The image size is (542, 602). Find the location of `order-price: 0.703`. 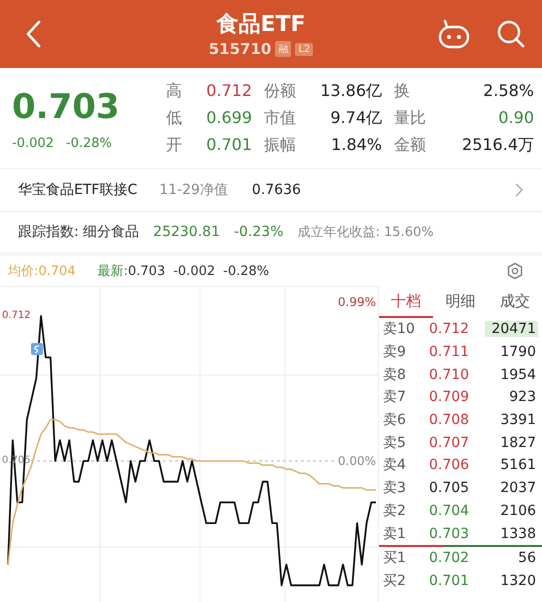

order-price: 0.703 is located at coordinates (449, 534).